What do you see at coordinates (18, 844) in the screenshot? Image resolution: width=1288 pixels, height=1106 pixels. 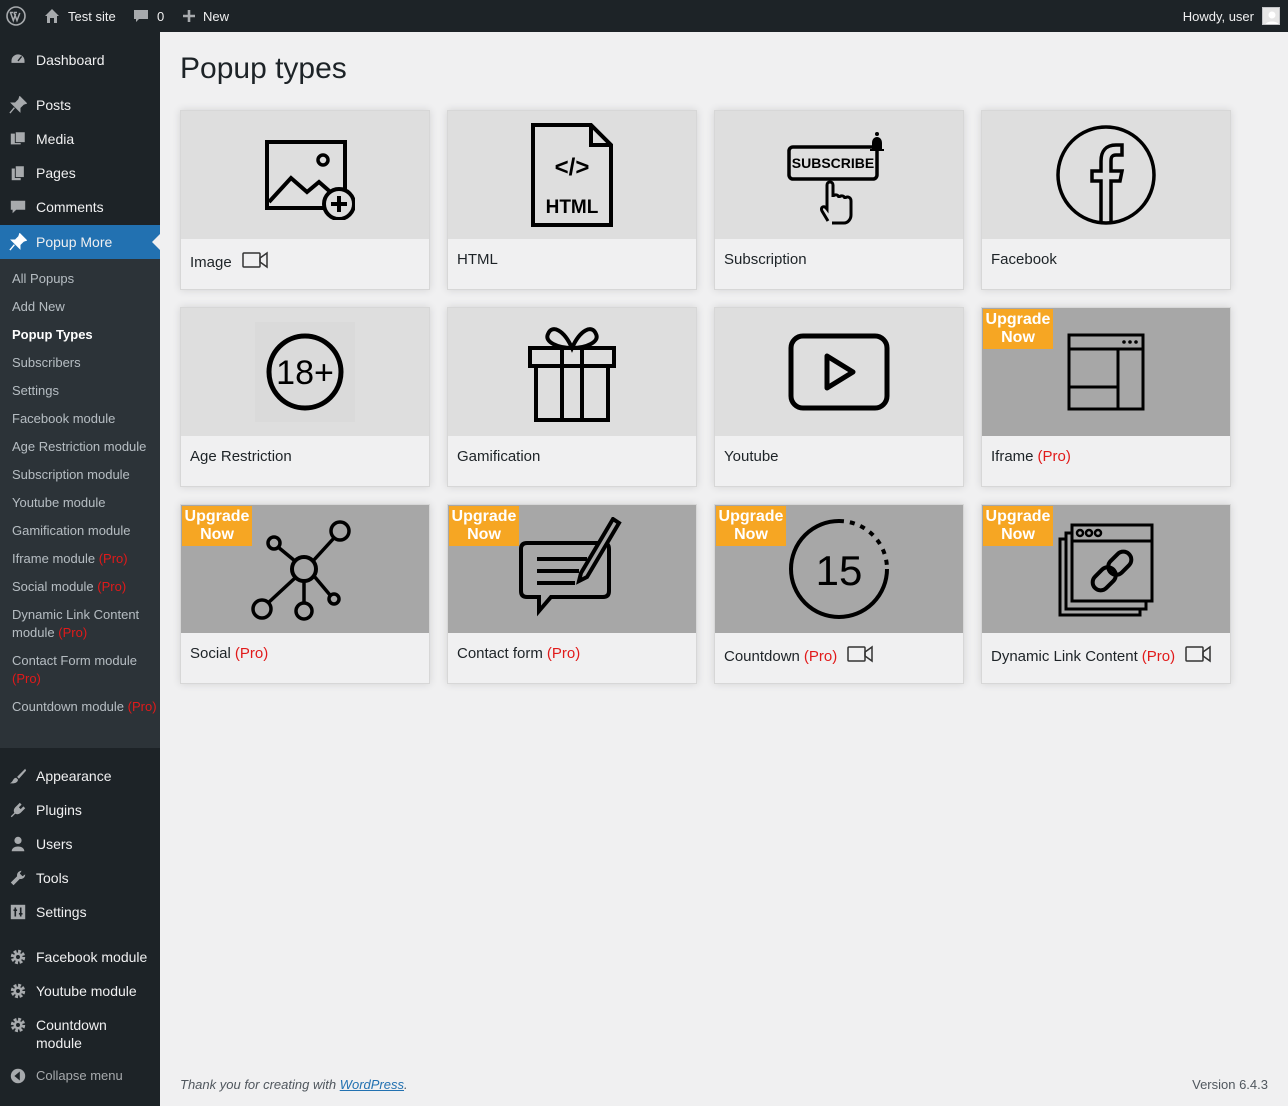 I see `user-icon` at bounding box center [18, 844].